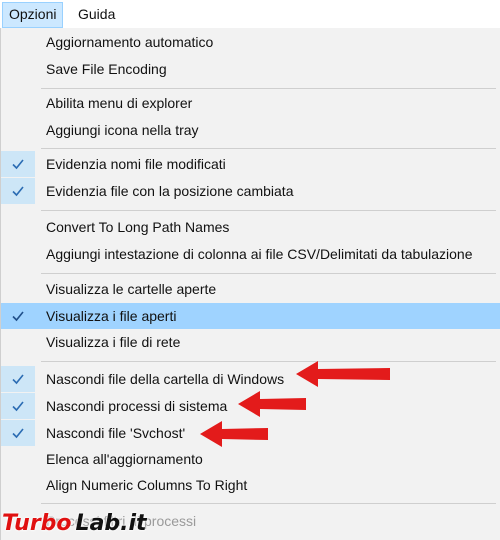 The width and height of the screenshot is (500, 540). What do you see at coordinates (119, 103) in the screenshot?
I see `menu-item-label: Abilita menu di explorer` at bounding box center [119, 103].